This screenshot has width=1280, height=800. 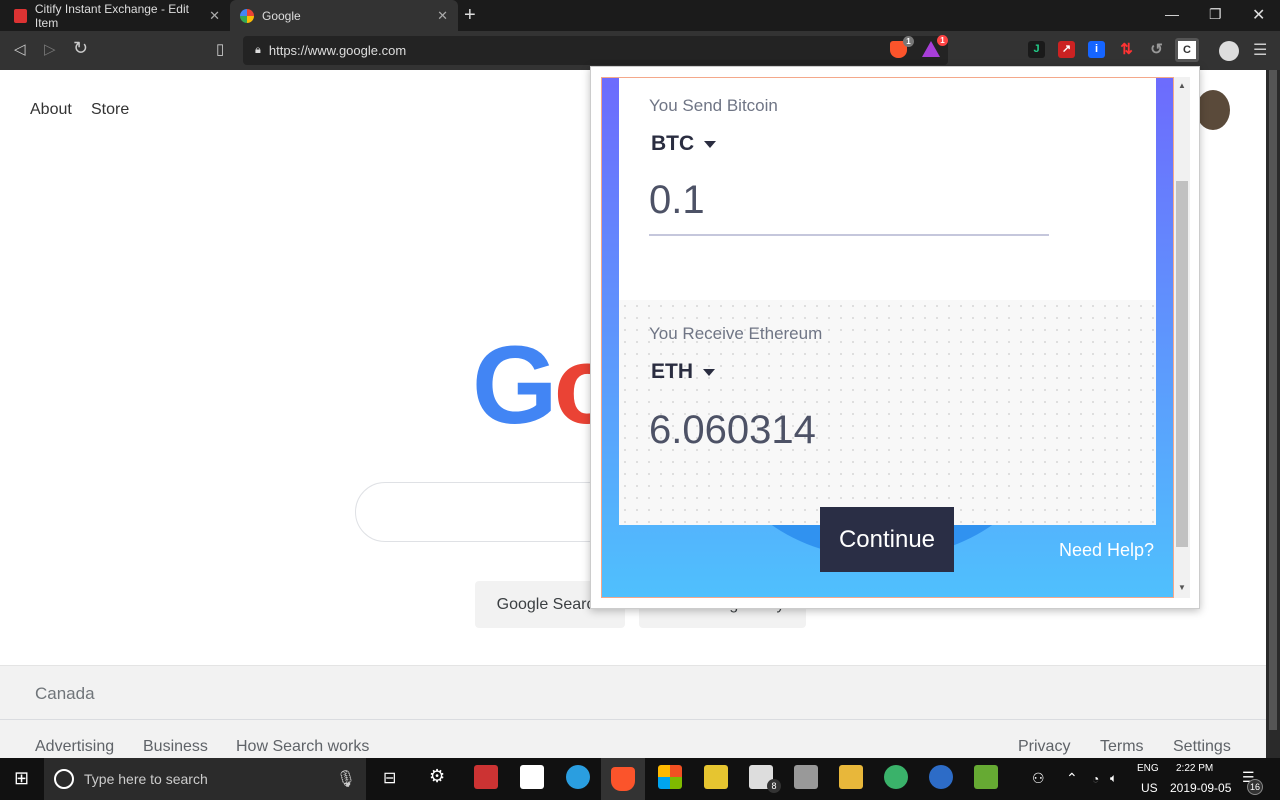 What do you see at coordinates (1036, 49) in the screenshot?
I see `extension-green-icon: J` at bounding box center [1036, 49].